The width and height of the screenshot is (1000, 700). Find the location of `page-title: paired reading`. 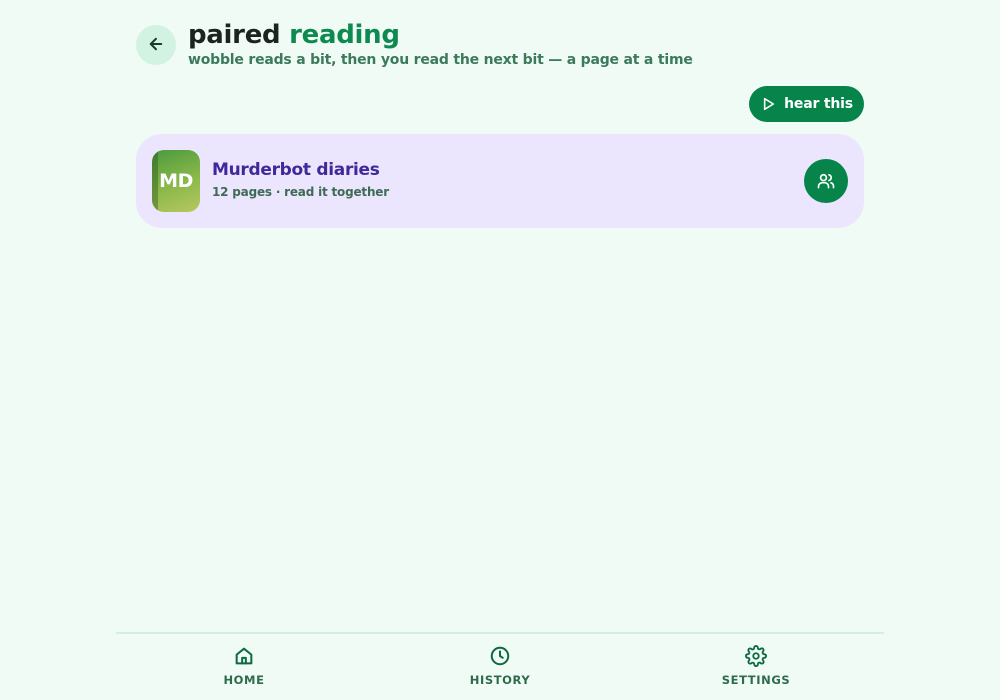

page-title: paired reading is located at coordinates (440, 35).